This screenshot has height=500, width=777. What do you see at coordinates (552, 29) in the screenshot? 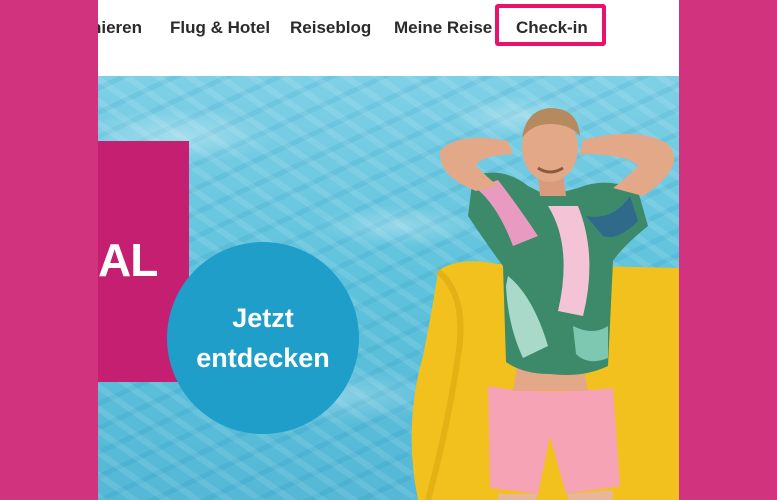
I see `nav-item-checkin: Check-in` at bounding box center [552, 29].